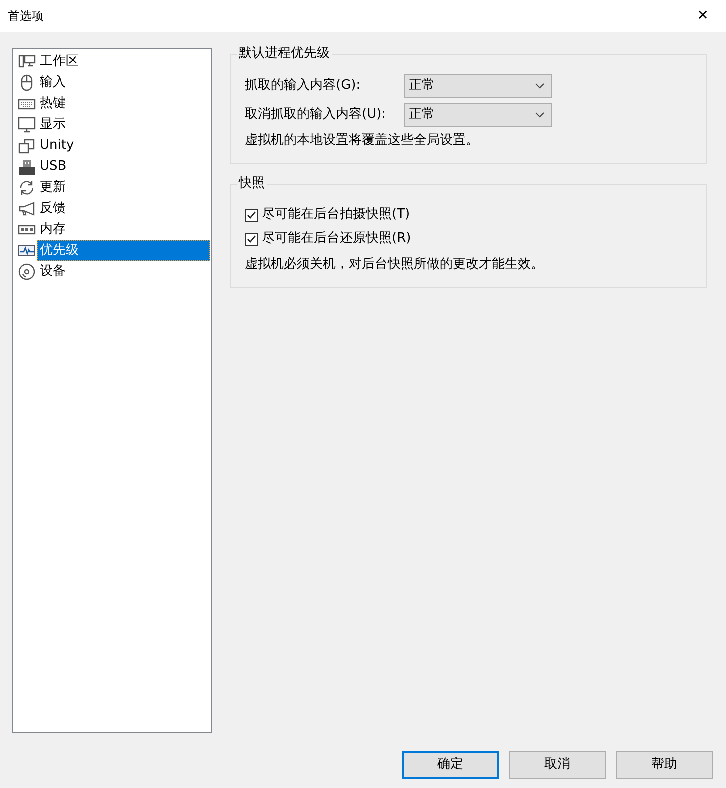 The height and width of the screenshot is (788, 726). Describe the element at coordinates (123, 250) in the screenshot. I see `sidebar-item: 优先级` at that location.